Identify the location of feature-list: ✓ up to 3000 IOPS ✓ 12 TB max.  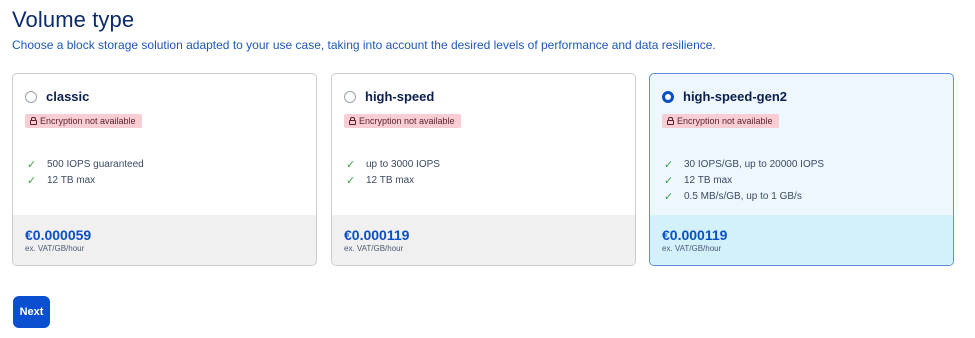
(393, 172).